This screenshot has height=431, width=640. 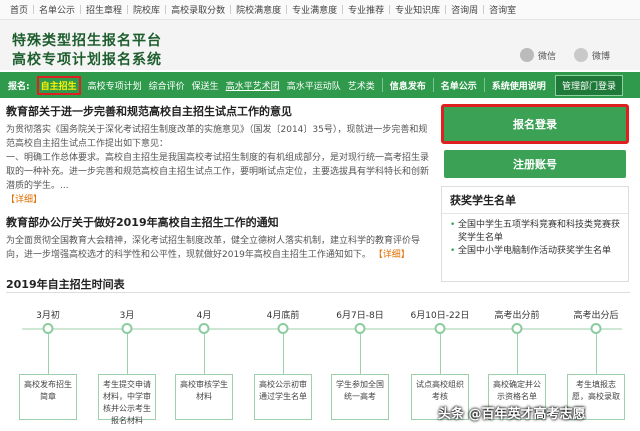 What do you see at coordinates (512, 414) in the screenshot?
I see `watermark: 头条 @百年英才高考志愿` at bounding box center [512, 414].